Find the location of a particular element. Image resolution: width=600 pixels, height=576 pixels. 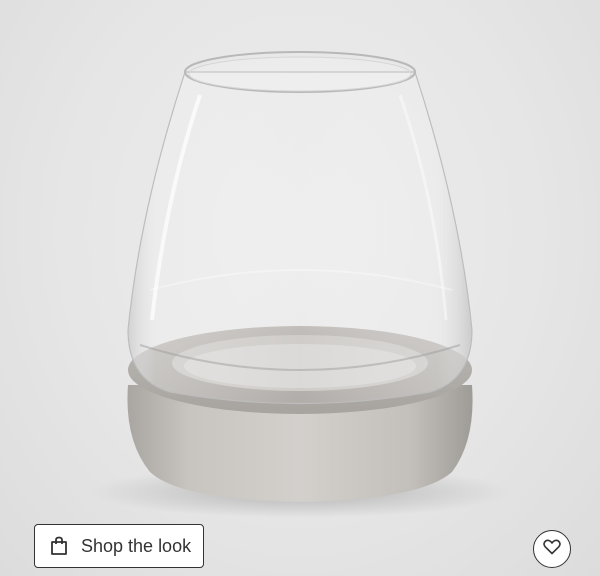

shop-the-look-button: Shop the look is located at coordinates (119, 546).